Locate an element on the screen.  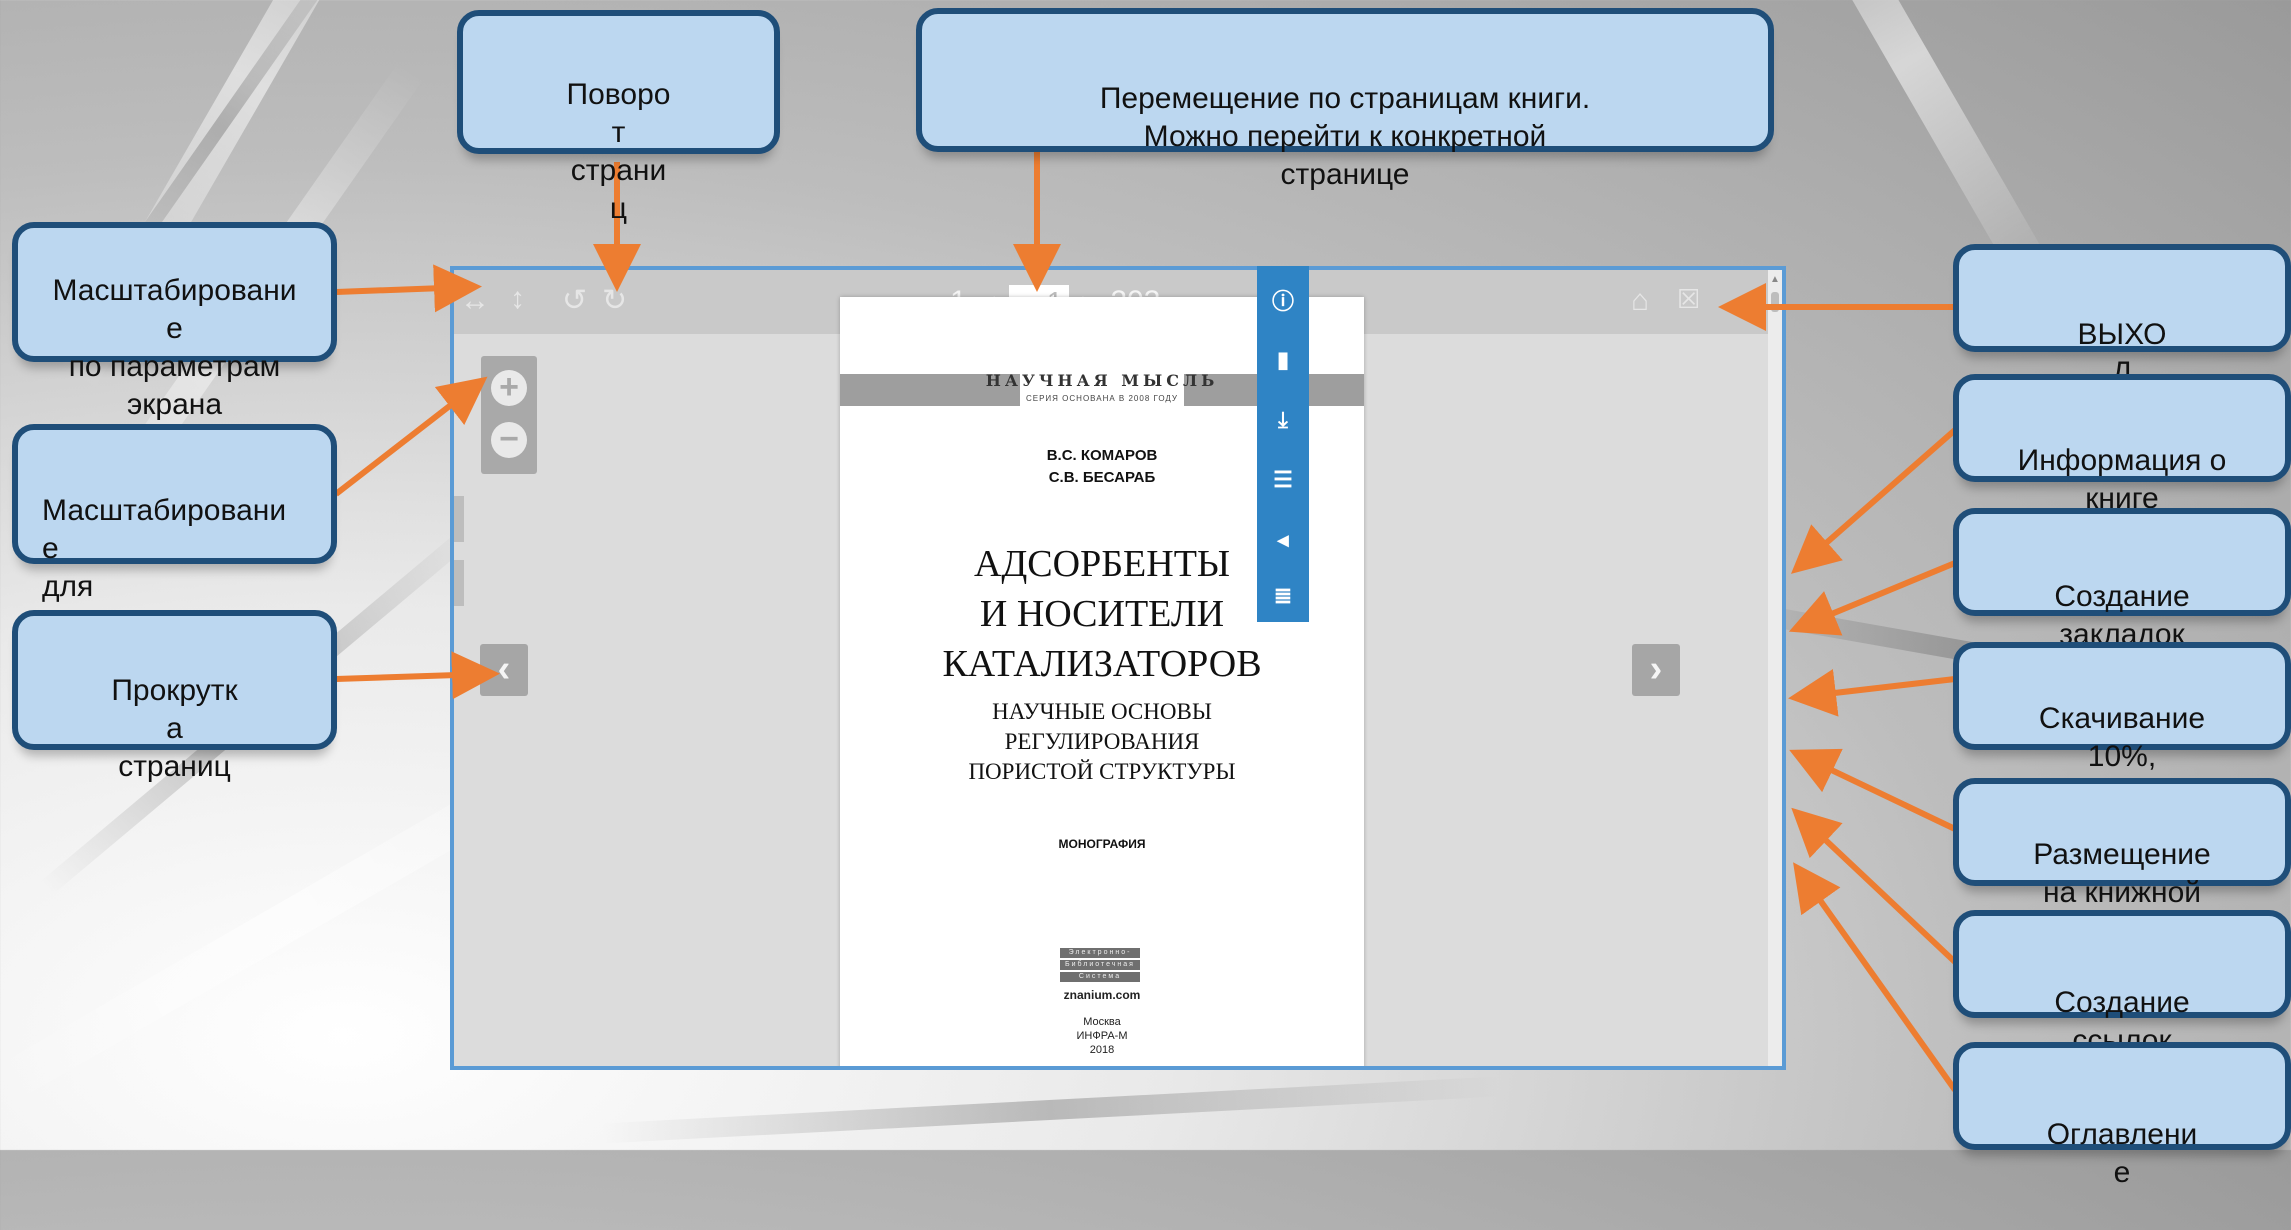
zoom-in-button: + is located at coordinates (509, 388).